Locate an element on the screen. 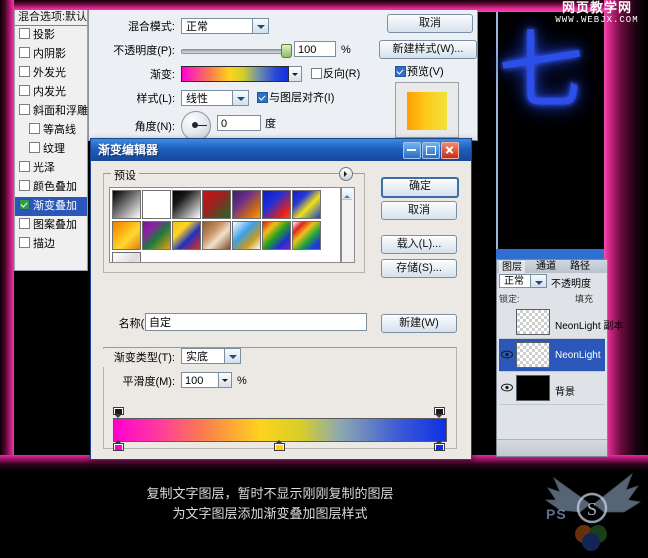 This screenshot has height=558, width=648. angle-input: 0 is located at coordinates (239, 123).